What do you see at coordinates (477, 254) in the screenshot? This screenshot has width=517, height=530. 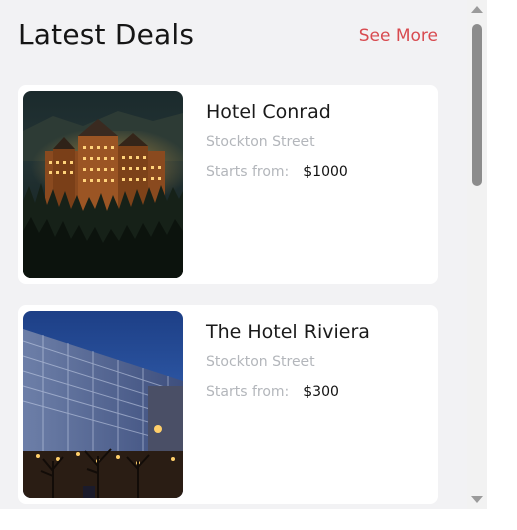 I see `vertical-scrollbar` at bounding box center [477, 254].